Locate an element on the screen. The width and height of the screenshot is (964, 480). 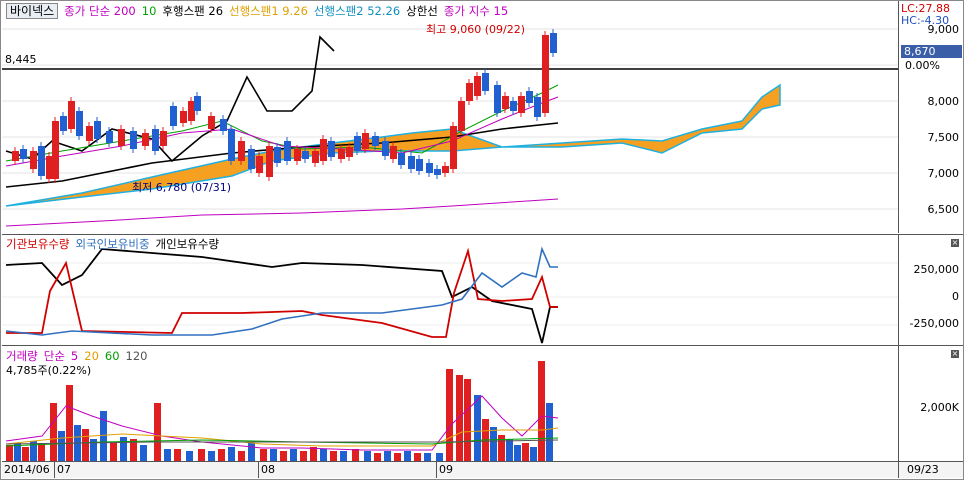
legend-vol-ma60: 60 is located at coordinates (112, 356).